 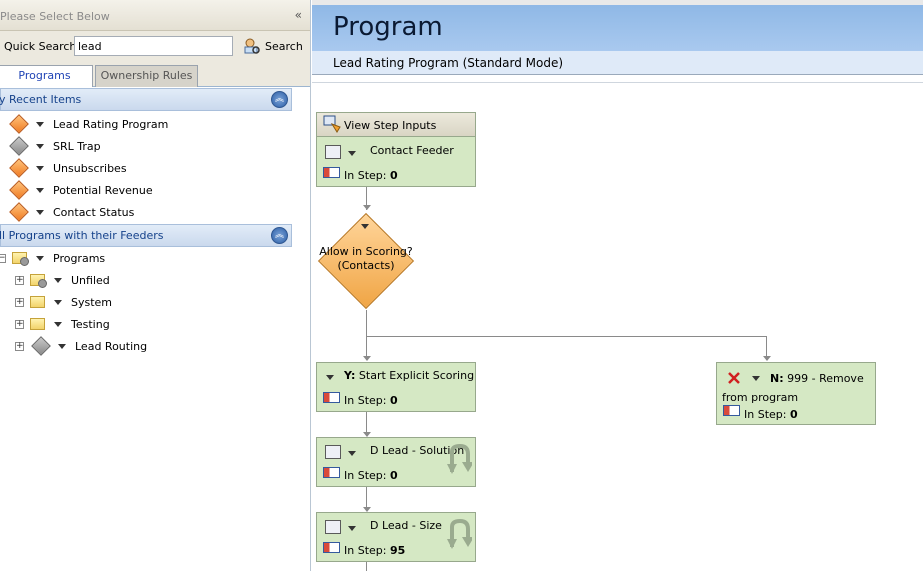 I want to click on recent-item-label: Lead Rating Program, so click(x=111, y=124).